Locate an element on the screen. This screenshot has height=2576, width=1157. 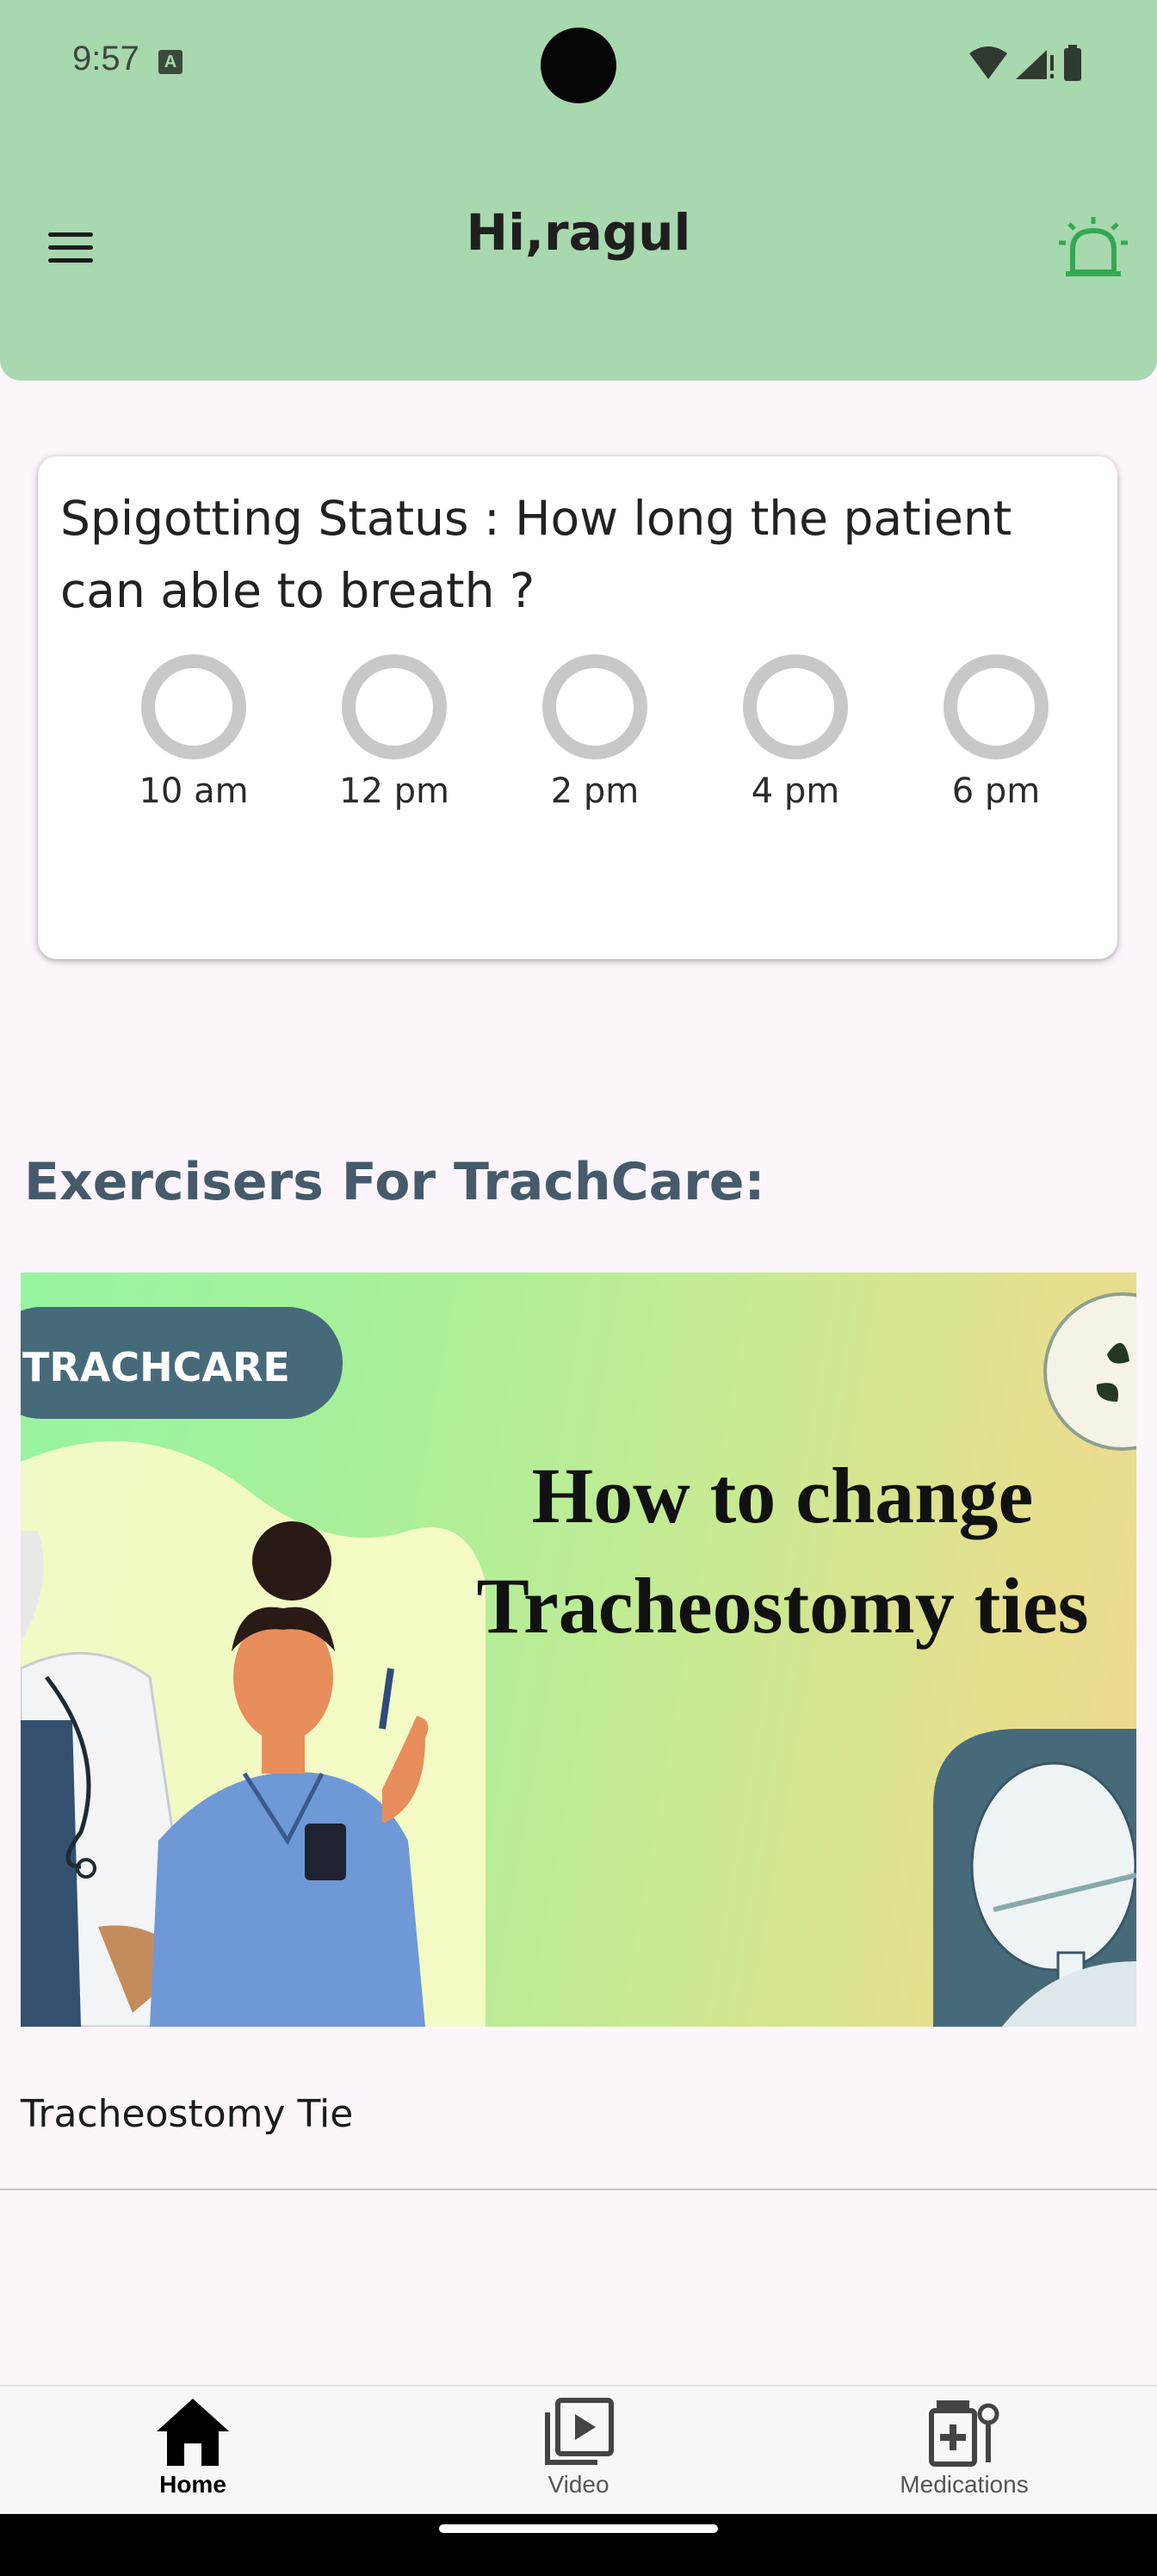
nav-home: Home is located at coordinates (193, 2447).